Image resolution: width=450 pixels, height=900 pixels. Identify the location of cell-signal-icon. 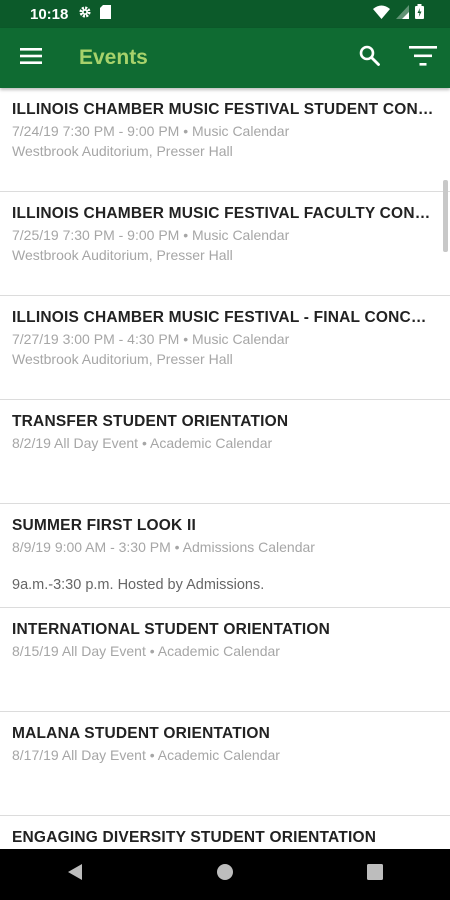
(402, 14).